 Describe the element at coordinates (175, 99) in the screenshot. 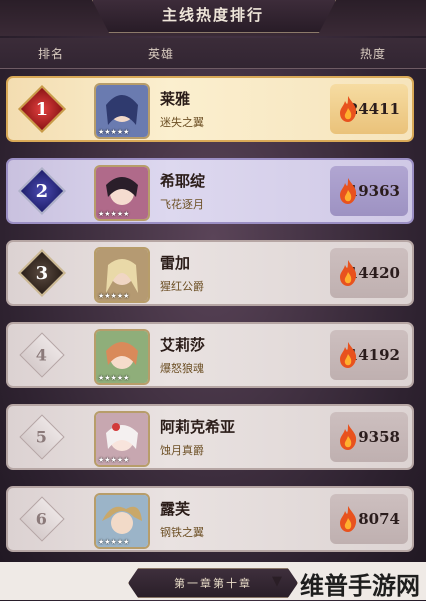

I see `hero-name: 莱雅` at that location.